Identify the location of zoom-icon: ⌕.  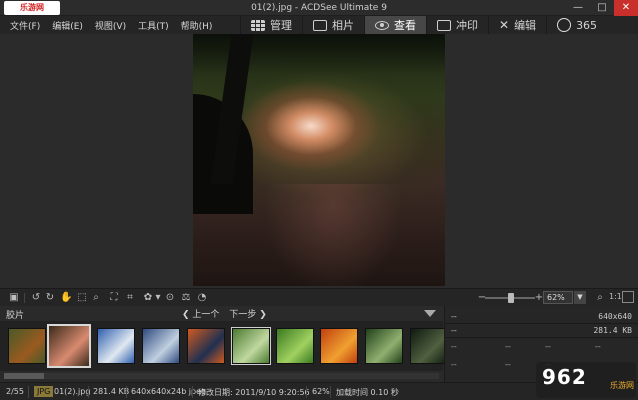
(96, 298).